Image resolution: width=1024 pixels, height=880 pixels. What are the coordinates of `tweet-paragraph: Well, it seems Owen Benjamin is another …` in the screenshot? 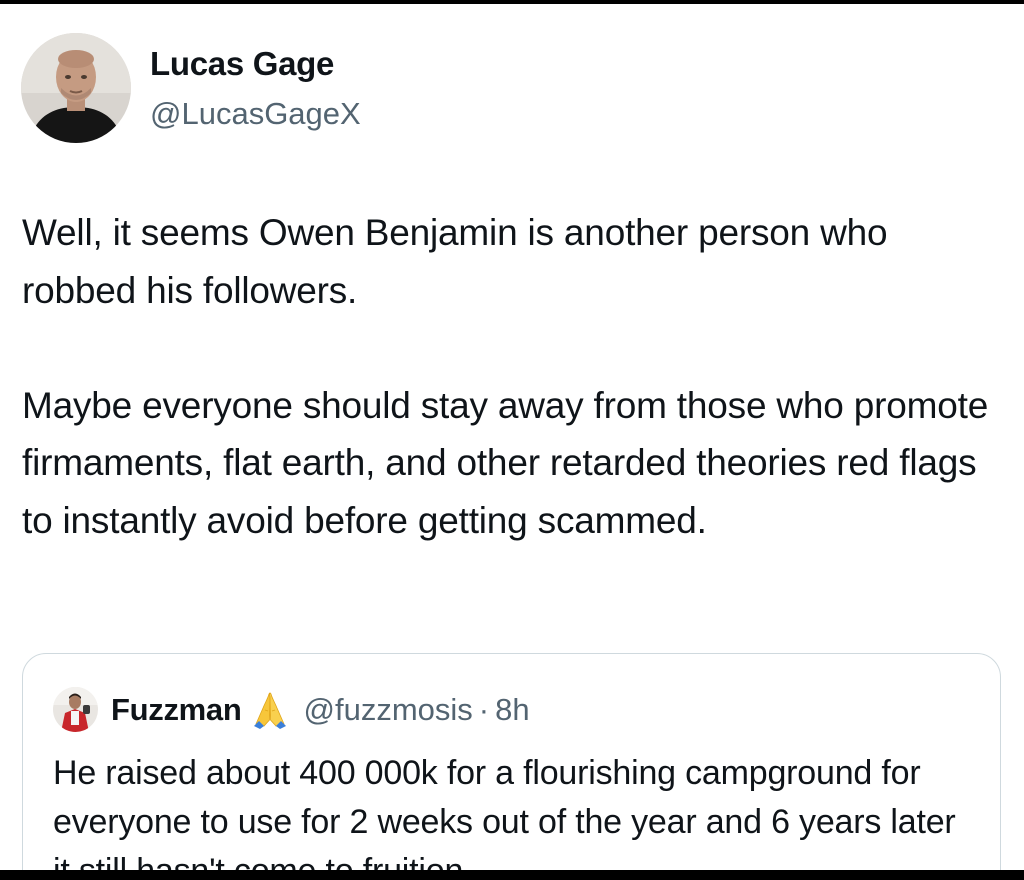 It's located at (455, 261).